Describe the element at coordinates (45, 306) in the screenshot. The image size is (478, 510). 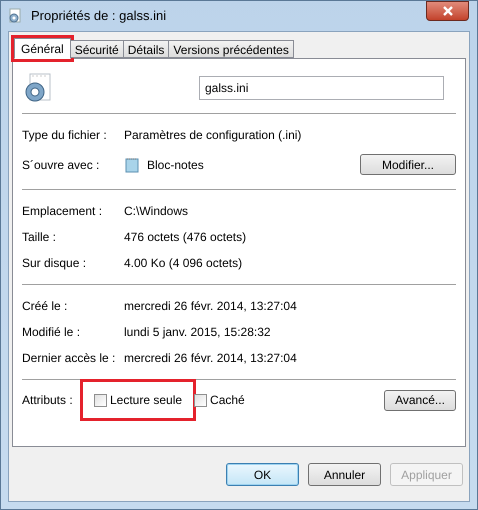
I see `field-label: Créé le :` at that location.